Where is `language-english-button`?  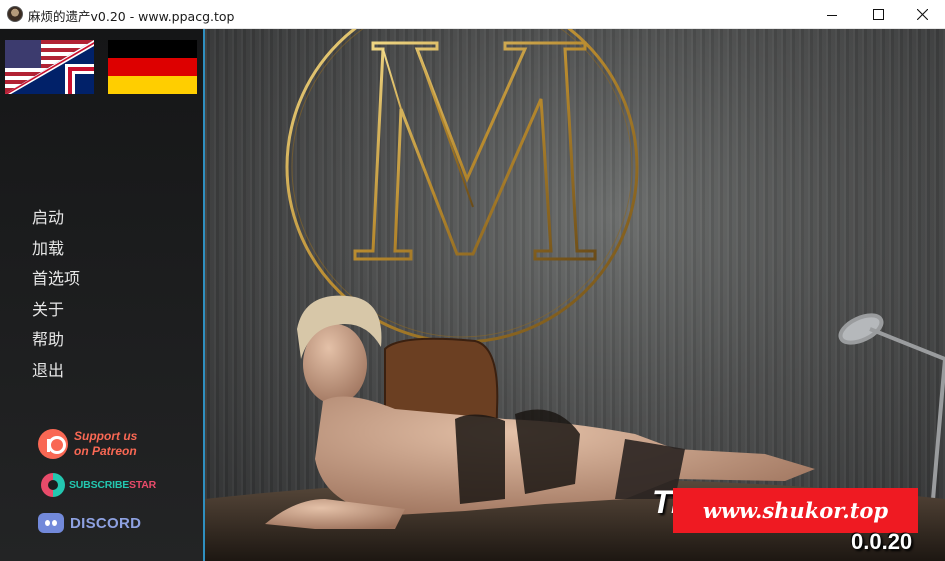
language-english-button is located at coordinates (49, 67).